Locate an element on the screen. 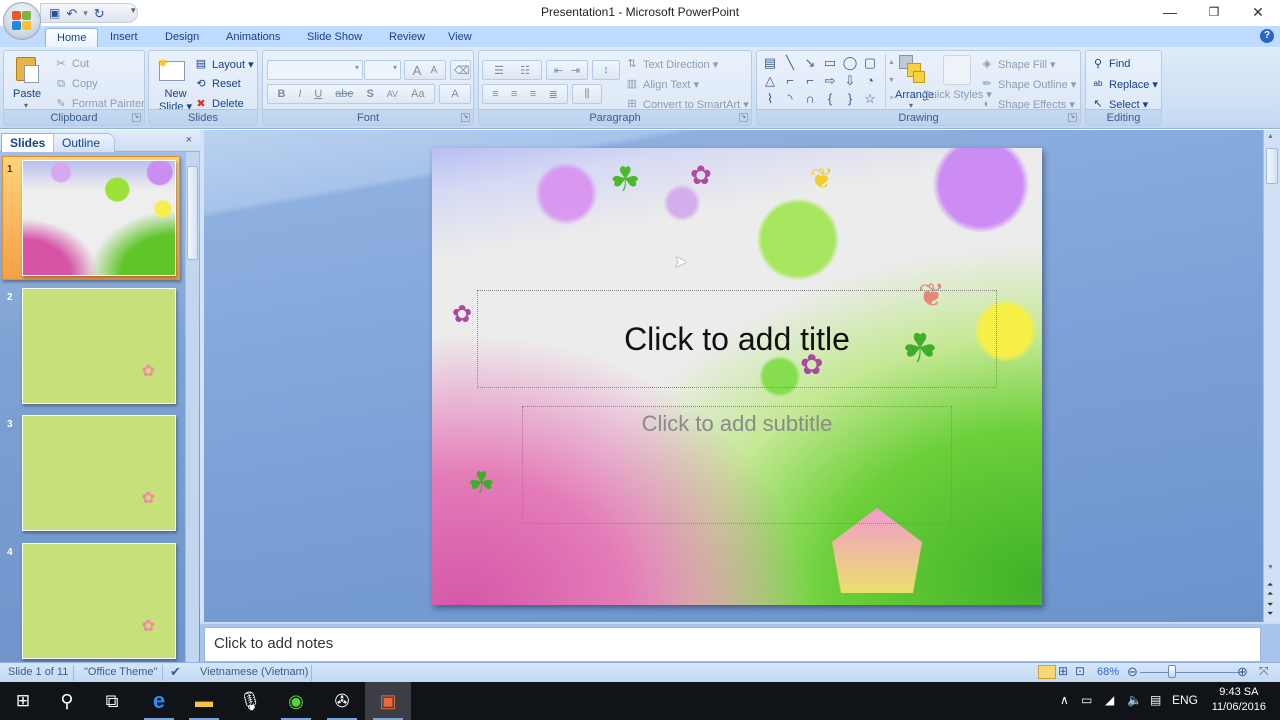 This screenshot has width=1280, height=720. notes-input: Click to add notes is located at coordinates (732, 644).